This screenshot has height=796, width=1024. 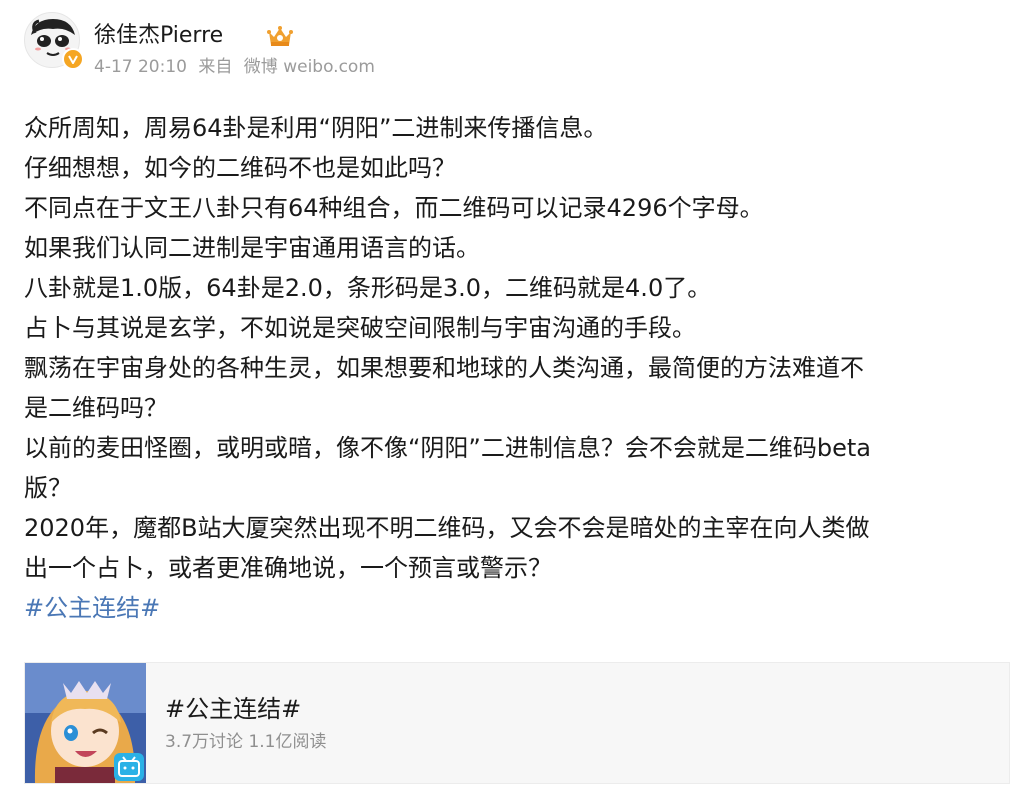 What do you see at coordinates (233, 709) in the screenshot?
I see `topic-title: #公主连结#` at bounding box center [233, 709].